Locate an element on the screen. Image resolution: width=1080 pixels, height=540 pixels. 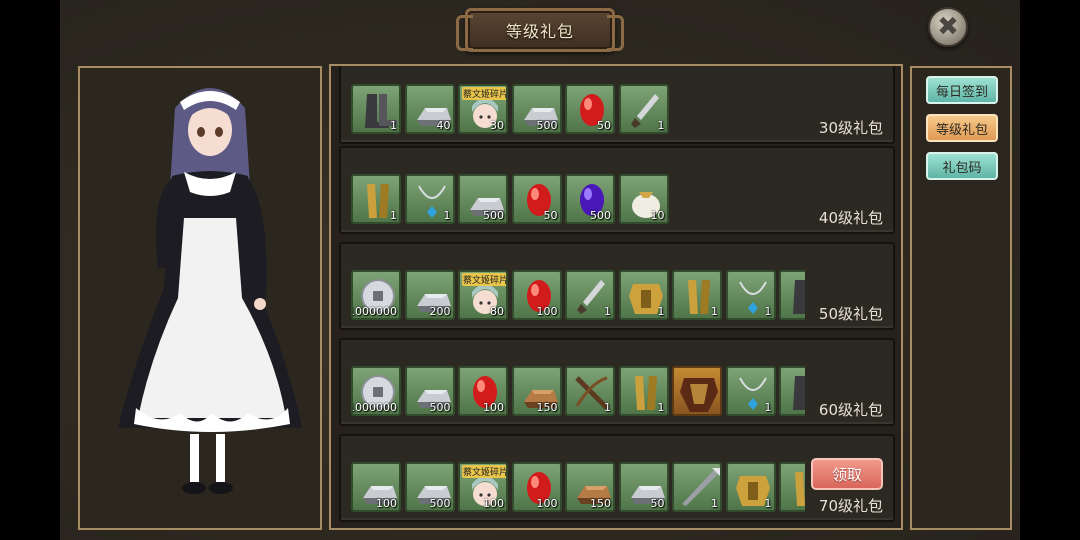
reward-items: 100 500 蔡文姬碎片 100 100 150 50 1 1 is located at coordinates (578, 488).